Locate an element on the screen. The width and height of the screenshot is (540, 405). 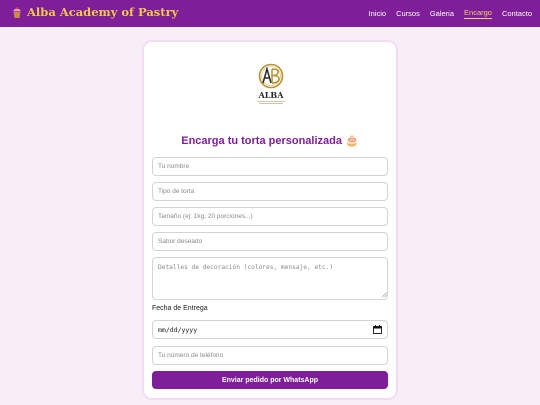
logo-text: ALBA is located at coordinates (271, 95).